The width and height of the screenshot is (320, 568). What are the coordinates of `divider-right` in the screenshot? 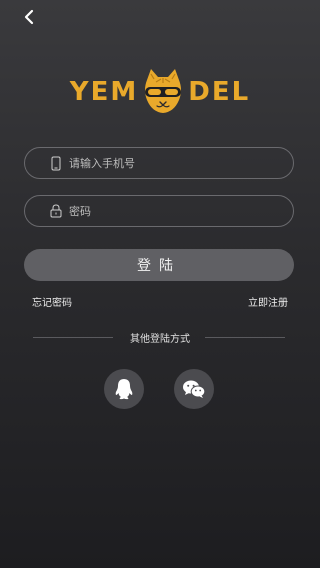 It's located at (245, 337).